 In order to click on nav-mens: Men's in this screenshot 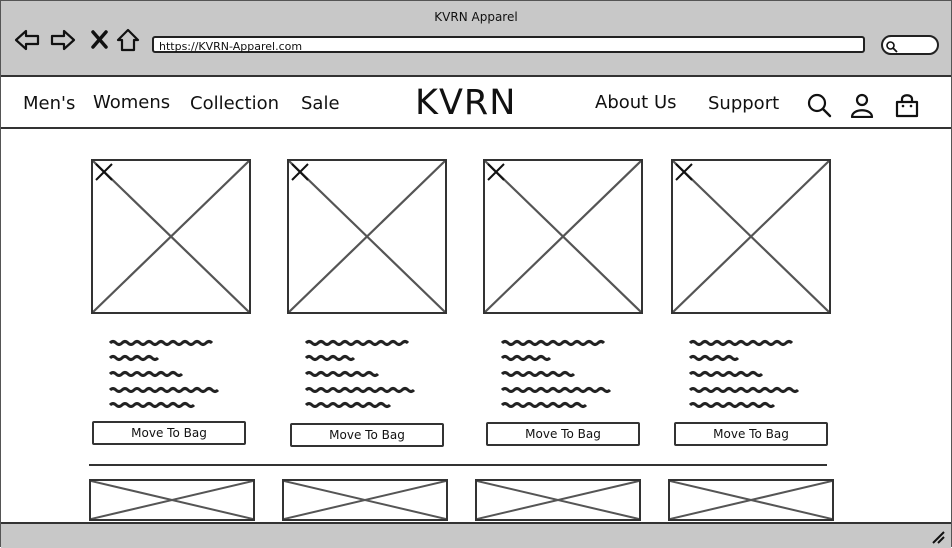, I will do `click(49, 103)`.